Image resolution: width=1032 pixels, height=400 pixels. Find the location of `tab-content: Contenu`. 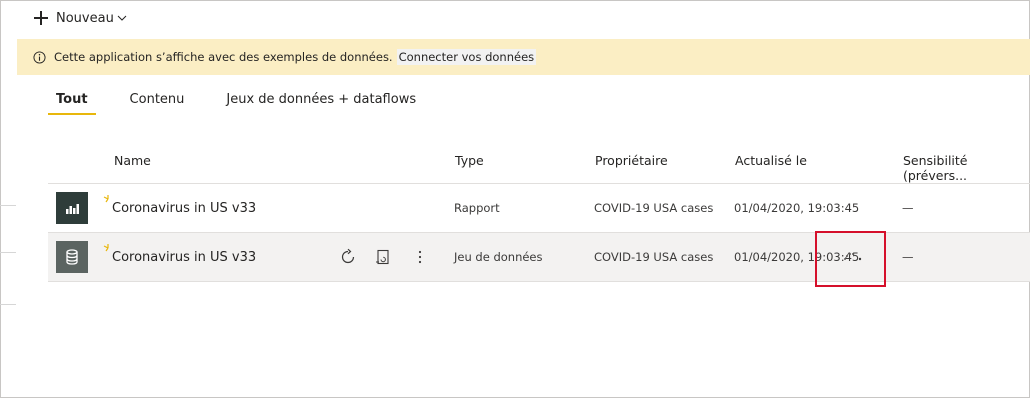

tab-content: Contenu is located at coordinates (157, 102).